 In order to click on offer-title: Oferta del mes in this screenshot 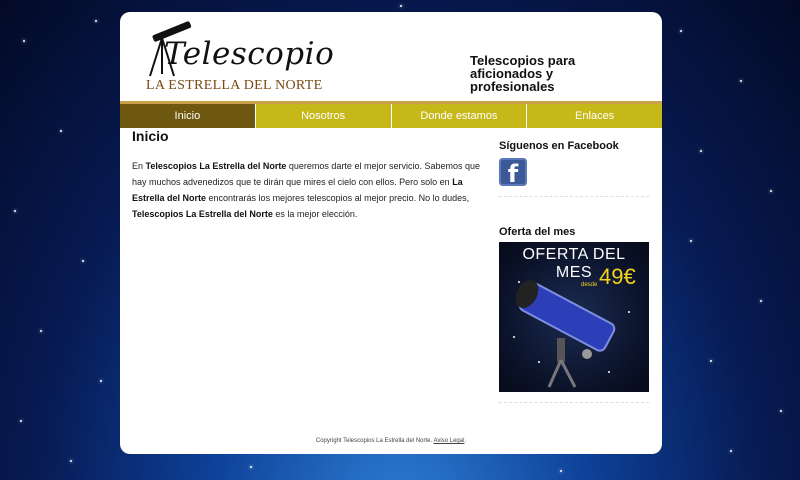, I will do `click(537, 232)`.